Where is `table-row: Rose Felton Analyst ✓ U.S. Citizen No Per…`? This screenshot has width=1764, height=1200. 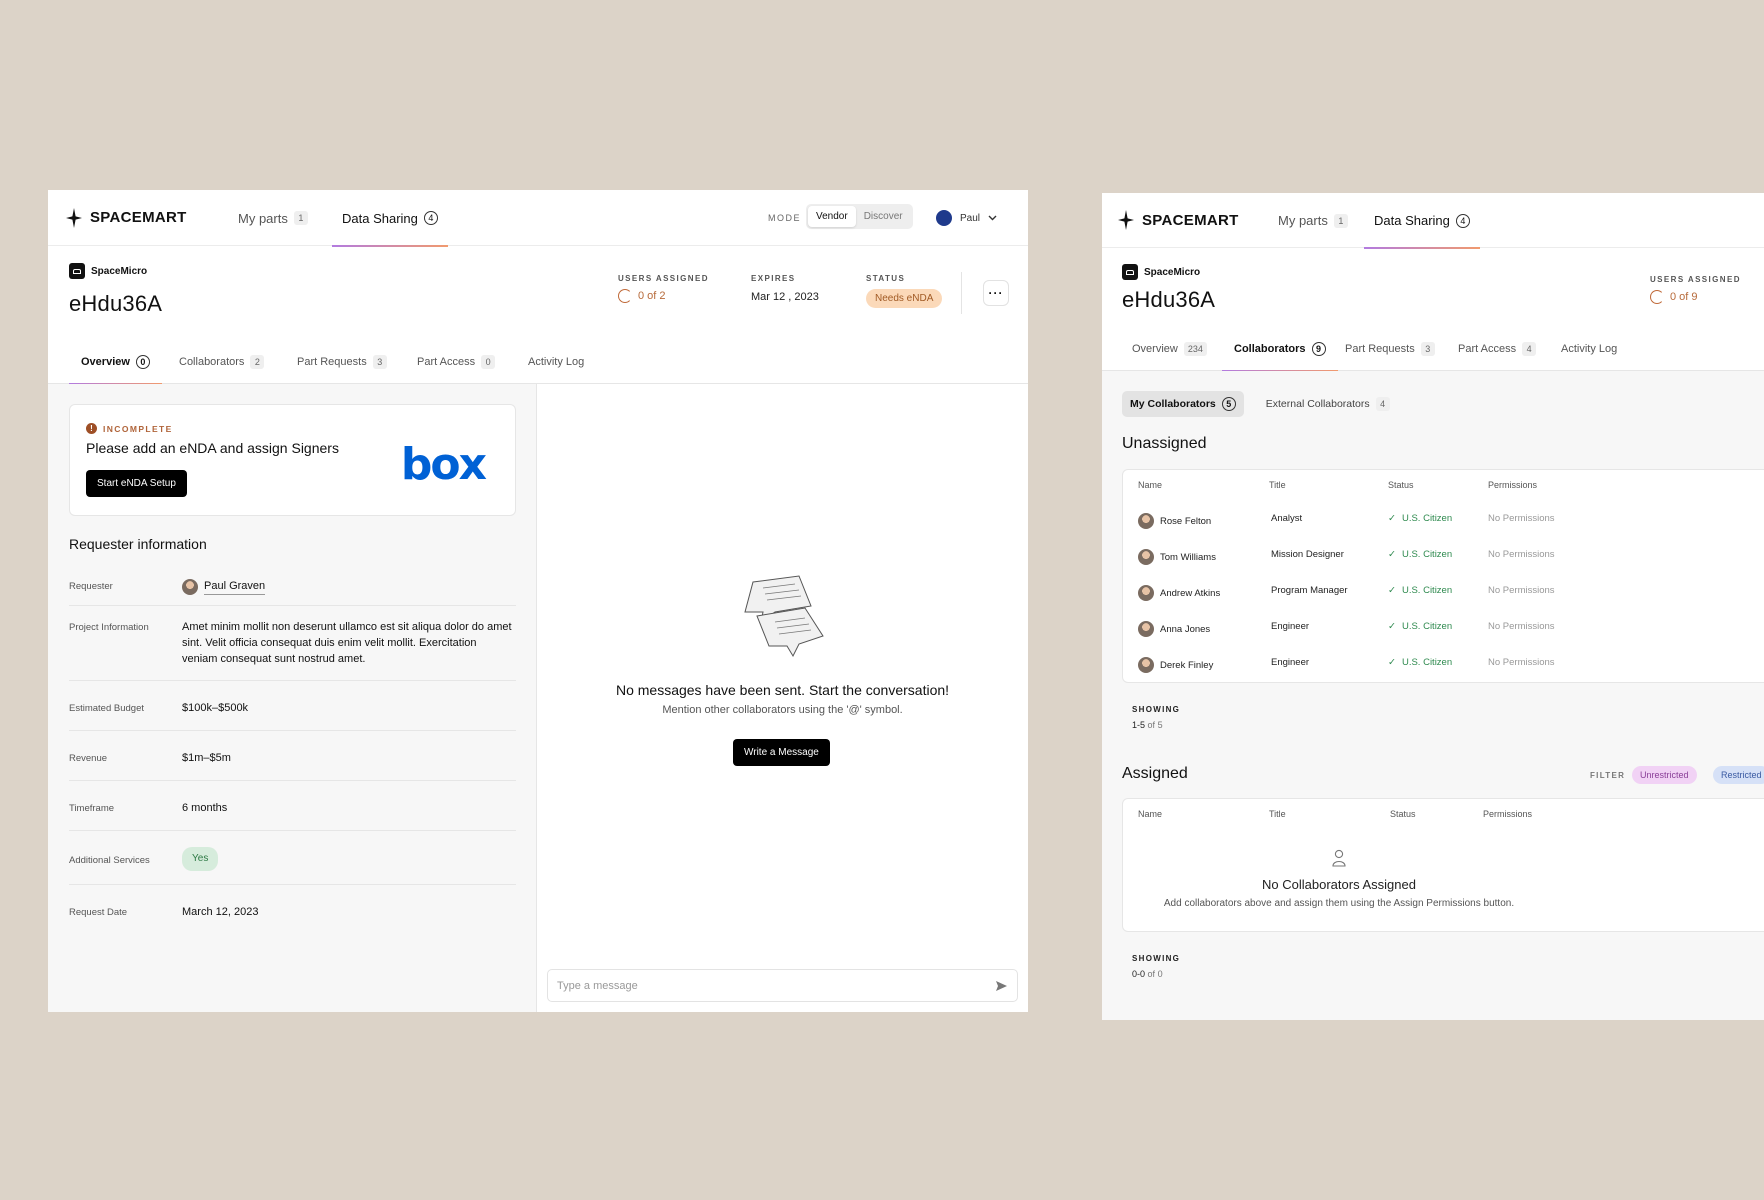
table-row: Rose Felton Analyst ✓ U.S. Citizen No Per… is located at coordinates (1443, 520).